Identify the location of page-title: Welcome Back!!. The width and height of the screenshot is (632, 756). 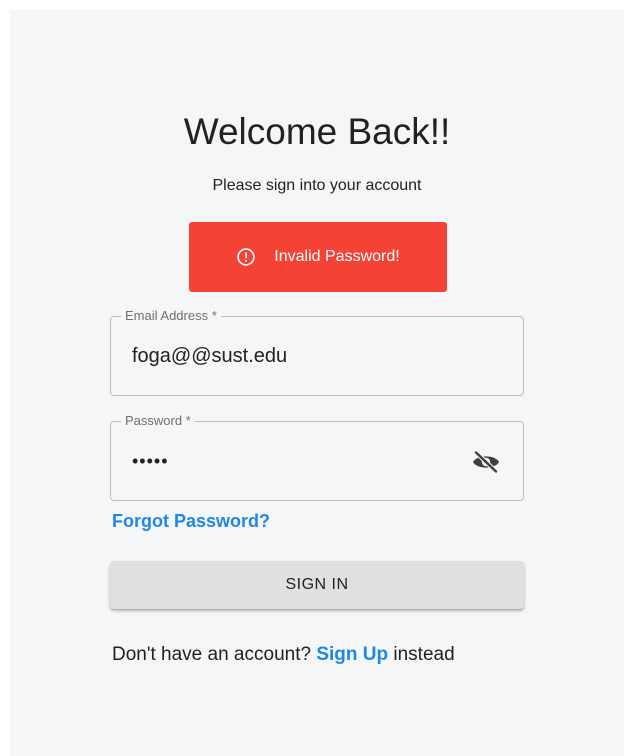
(317, 131).